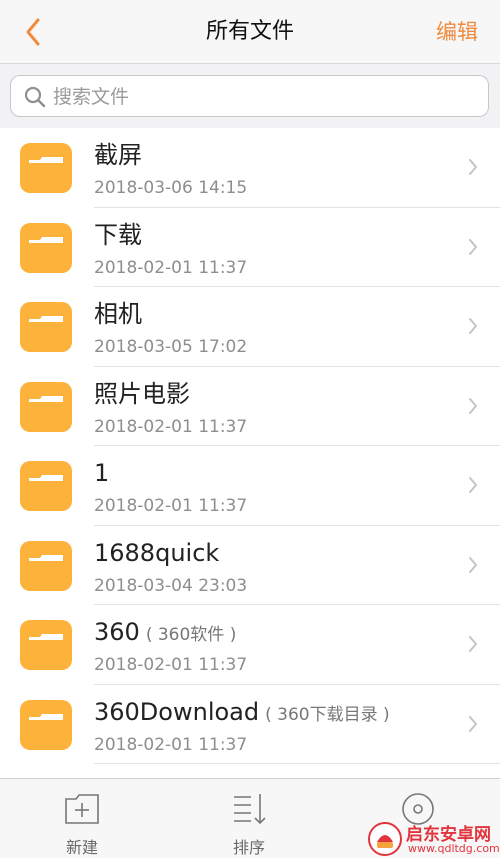 This screenshot has width=500, height=858. Describe the element at coordinates (118, 155) in the screenshot. I see `file-name: 截屏` at that location.